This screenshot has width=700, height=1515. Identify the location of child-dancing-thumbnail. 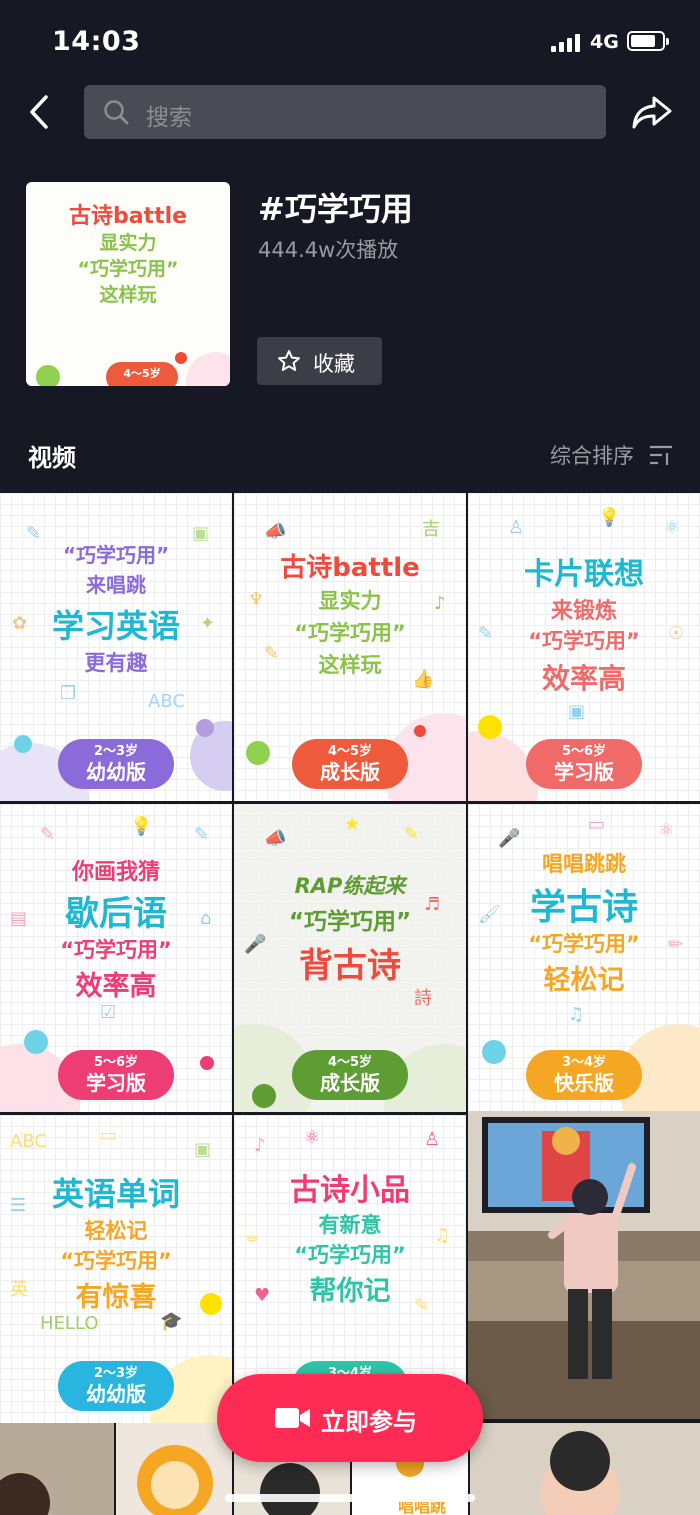
(584, 1265).